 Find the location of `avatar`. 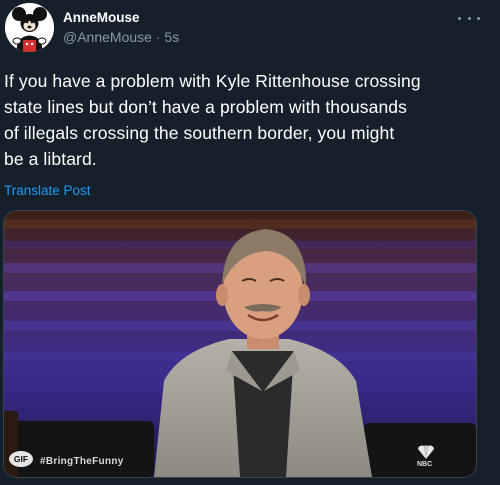

avatar is located at coordinates (29, 27).